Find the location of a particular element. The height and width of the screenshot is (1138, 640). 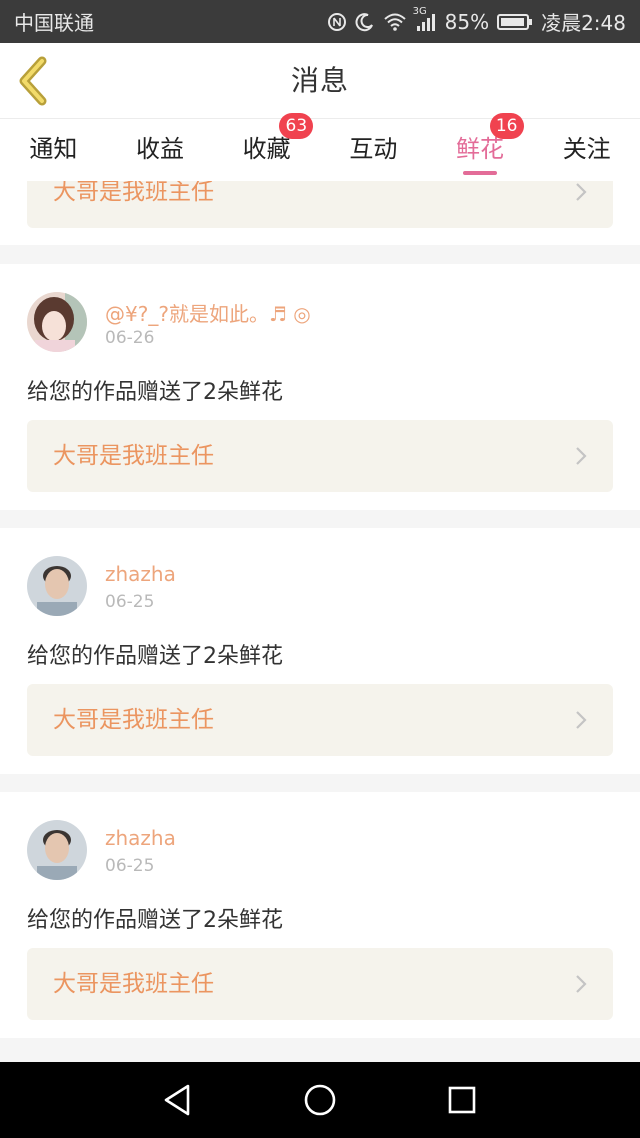

tab-flowers: 鲜花 16 is located at coordinates (480, 147).